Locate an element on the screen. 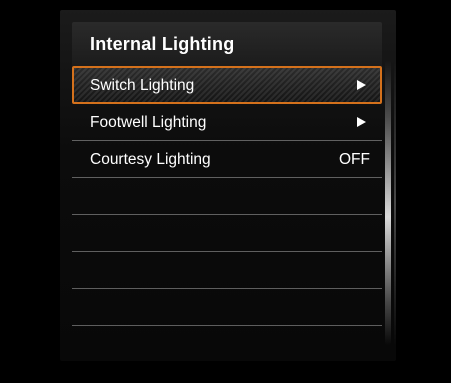  scrollbar-thumb is located at coordinates (388, 202).